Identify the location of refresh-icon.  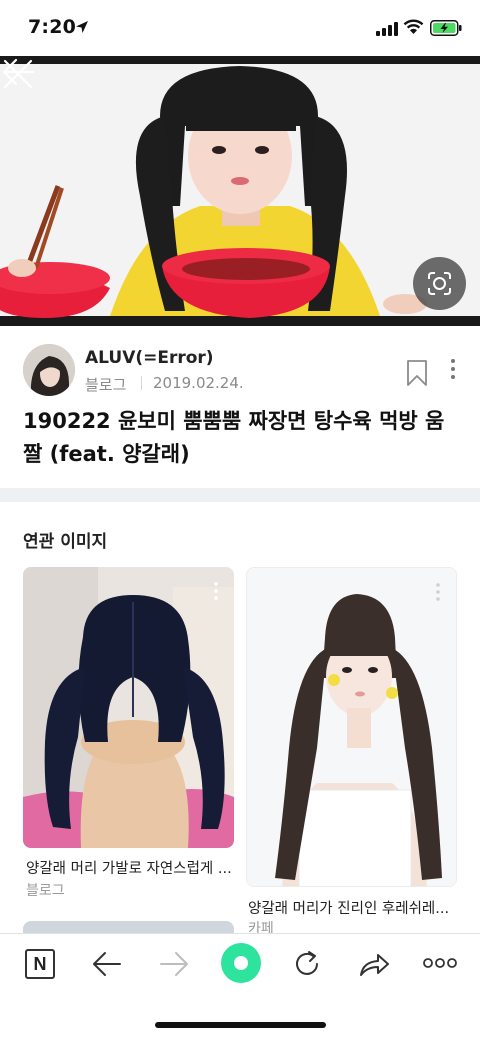
(307, 964).